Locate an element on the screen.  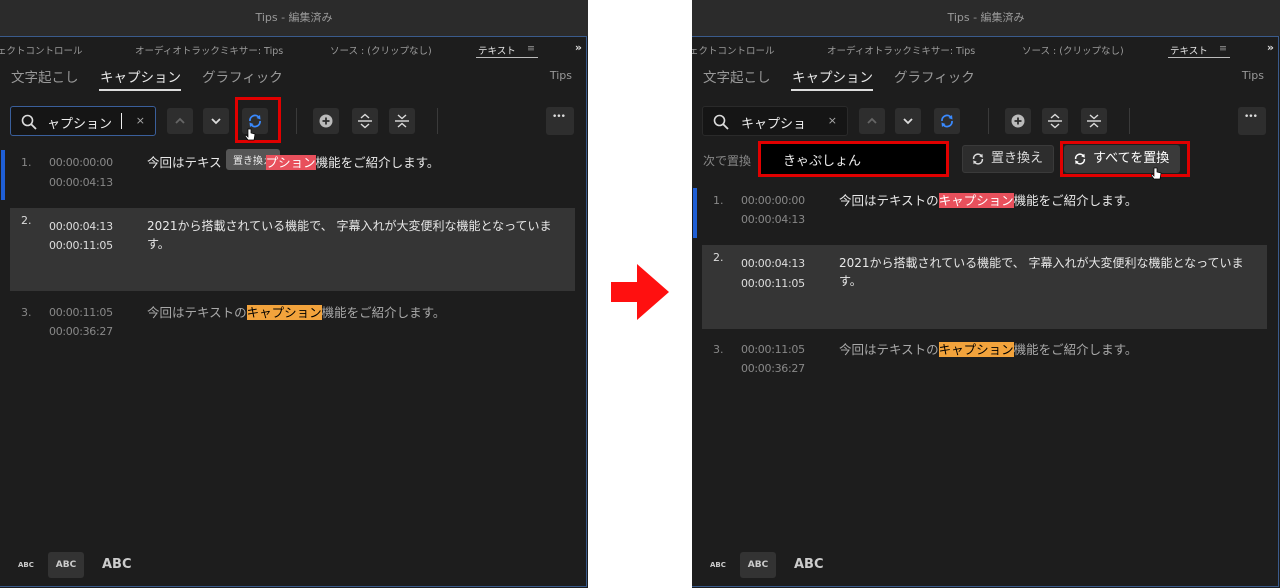
mouse-pointer-icon is located at coordinates (1156, 173).